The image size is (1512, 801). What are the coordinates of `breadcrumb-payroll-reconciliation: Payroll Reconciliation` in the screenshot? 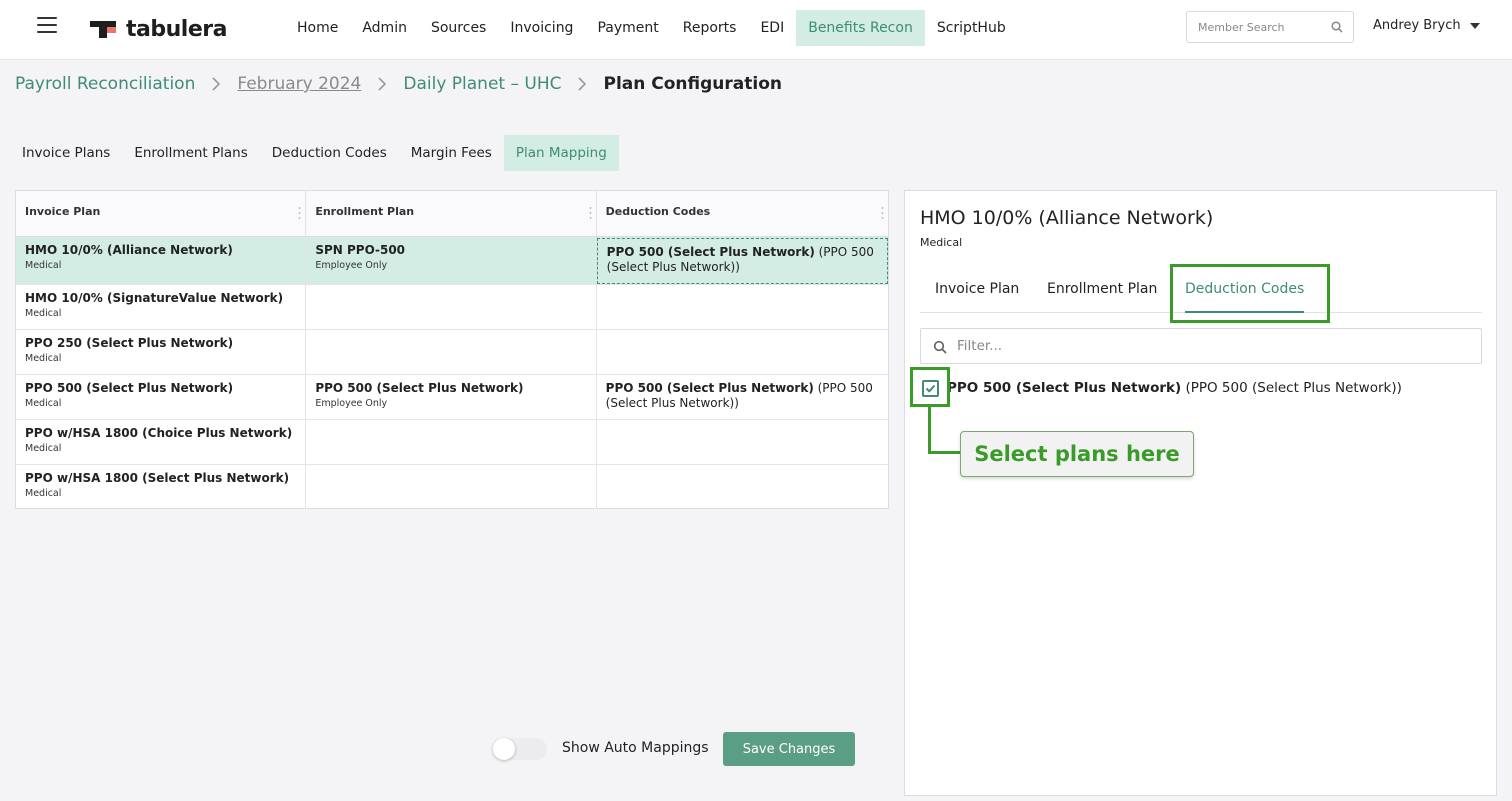 It's located at (105, 84).